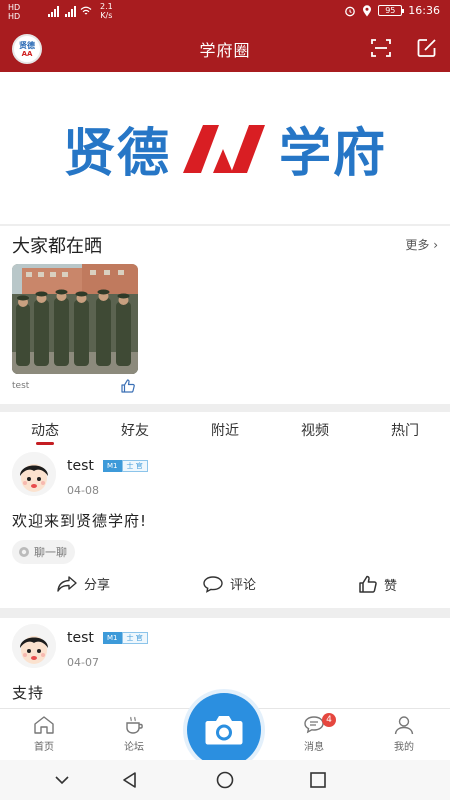 The height and width of the screenshot is (800, 450). I want to click on showcase-photo, so click(75, 319).